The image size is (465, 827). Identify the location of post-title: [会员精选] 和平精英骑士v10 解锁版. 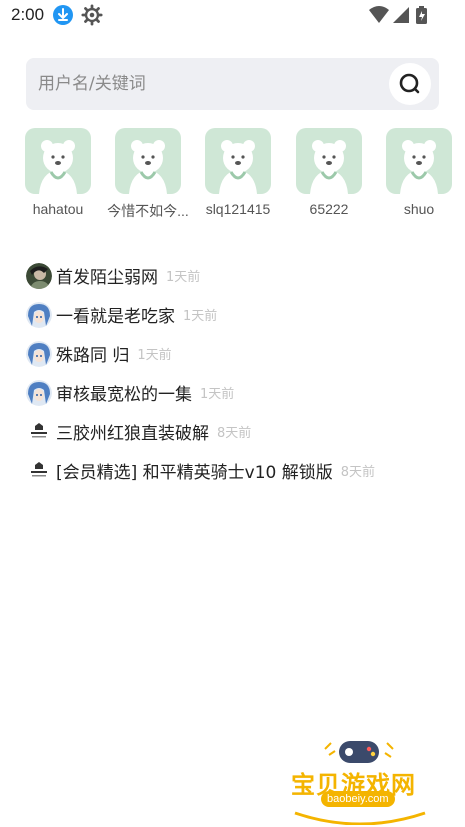
(194, 473).